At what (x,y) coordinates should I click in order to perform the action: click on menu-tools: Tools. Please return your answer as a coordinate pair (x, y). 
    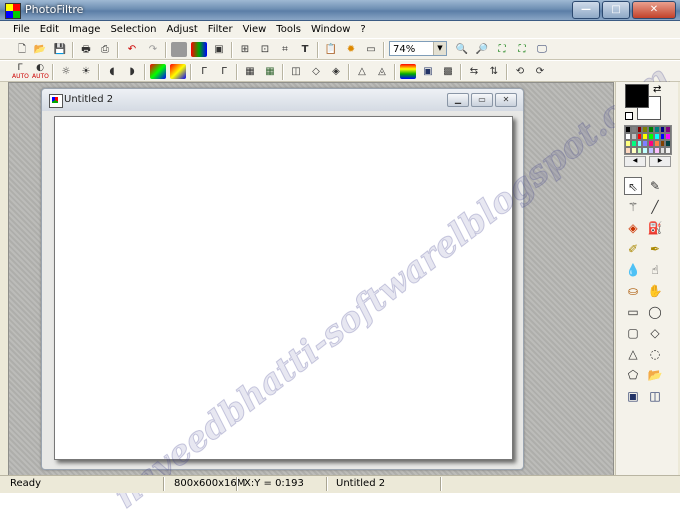
    Looking at the image, I should click on (288, 29).